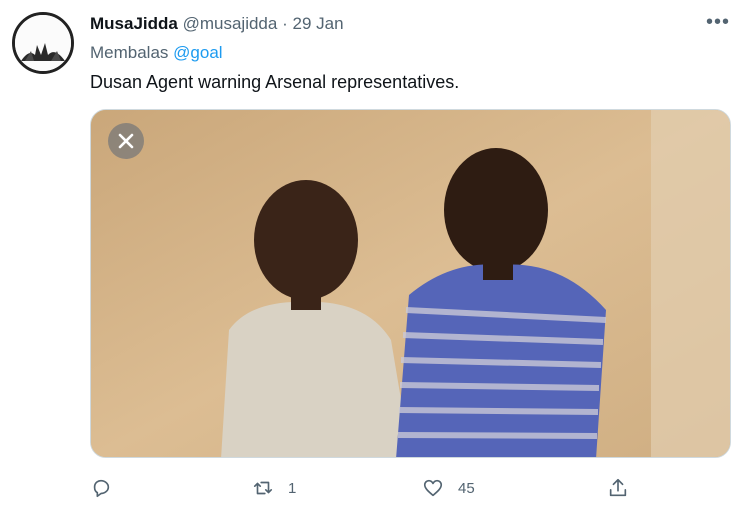 The height and width of the screenshot is (516, 750). Describe the element at coordinates (433, 488) in the screenshot. I see `heart-icon` at that location.